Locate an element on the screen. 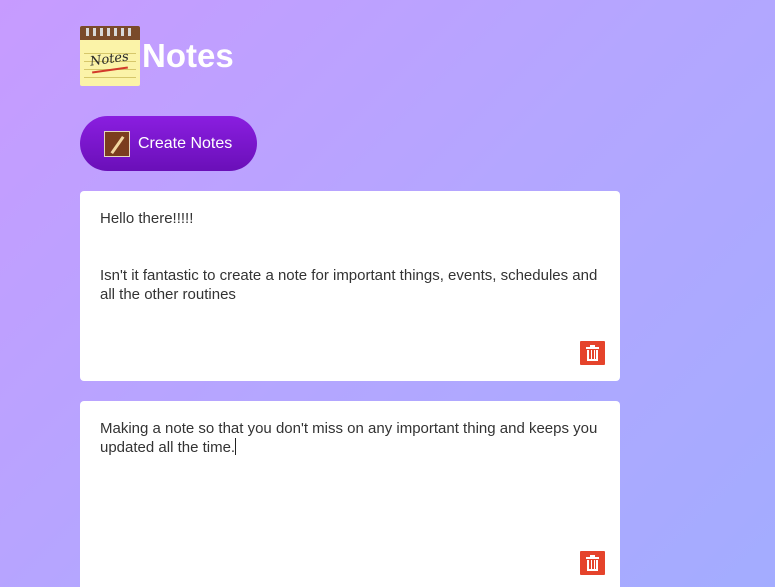  pen-icon is located at coordinates (117, 143).